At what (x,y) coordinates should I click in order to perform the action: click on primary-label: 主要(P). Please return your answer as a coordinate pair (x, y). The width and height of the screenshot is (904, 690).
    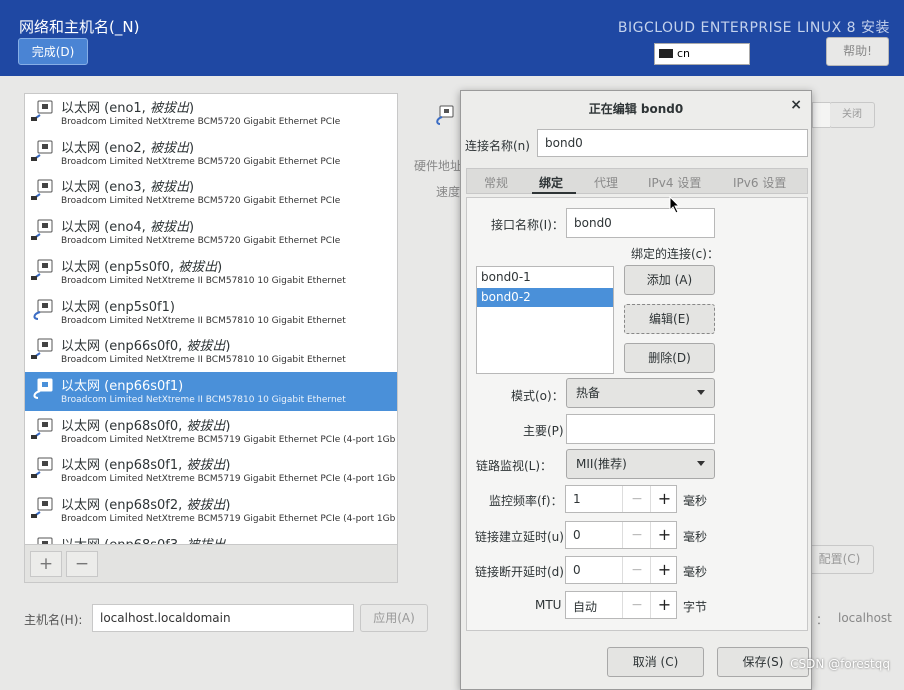
    Looking at the image, I should click on (543, 431).